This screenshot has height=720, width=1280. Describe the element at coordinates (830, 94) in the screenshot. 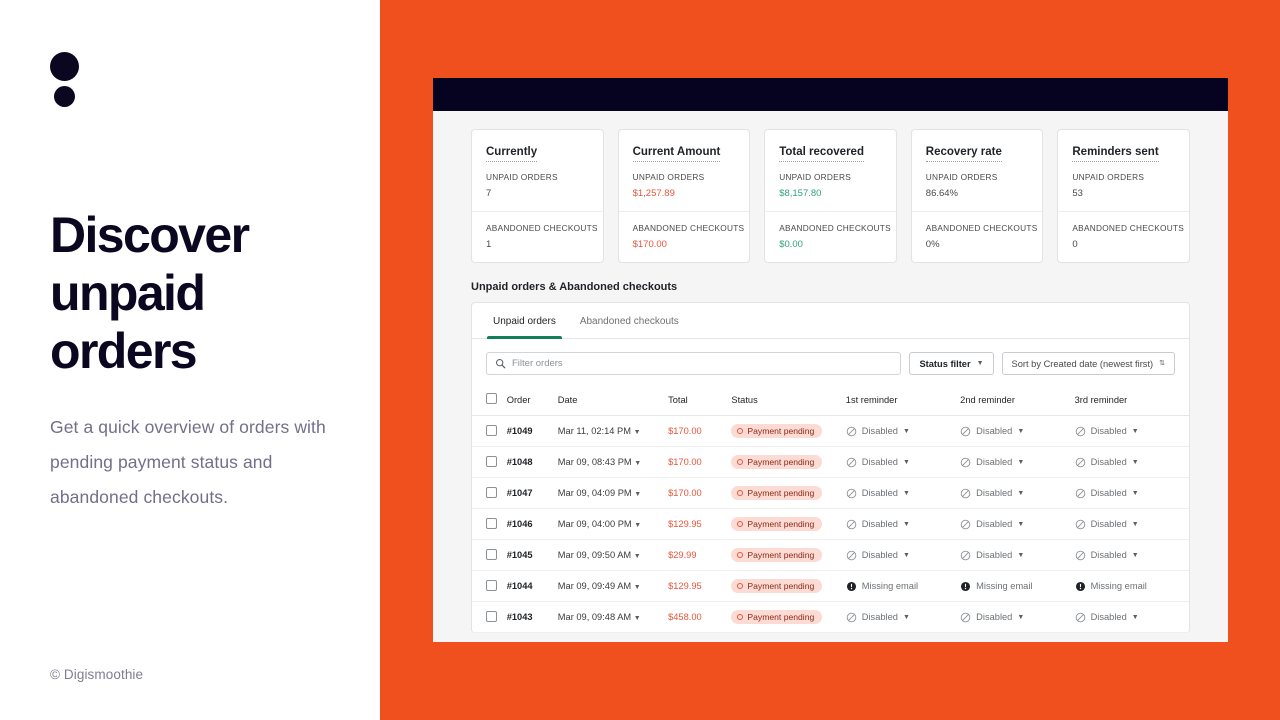

I see `app-top-navigation-bar` at that location.